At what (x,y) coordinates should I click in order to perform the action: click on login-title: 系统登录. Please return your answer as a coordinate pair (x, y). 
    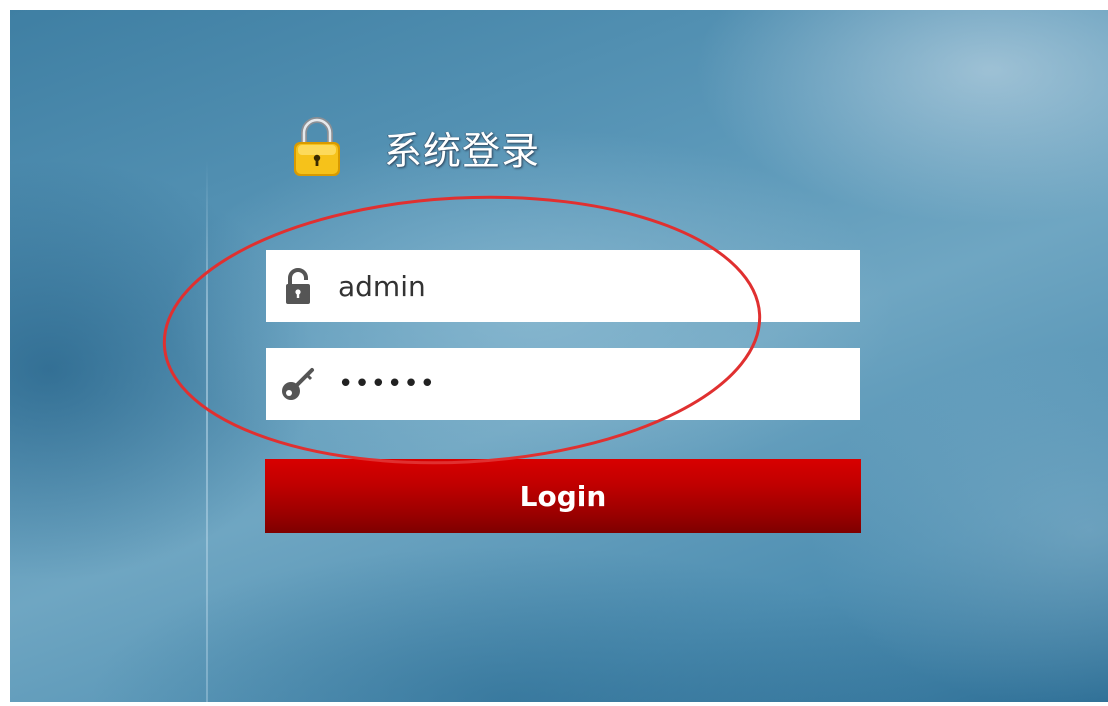
    Looking at the image, I should click on (462, 150).